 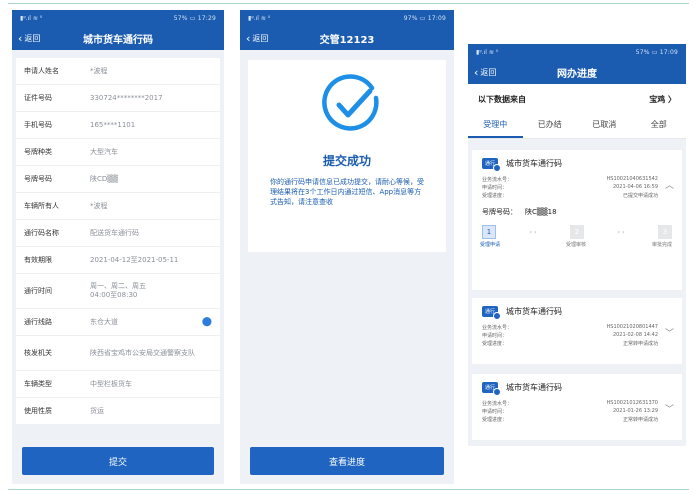 I want to click on step-3: 3, so click(x=665, y=232).